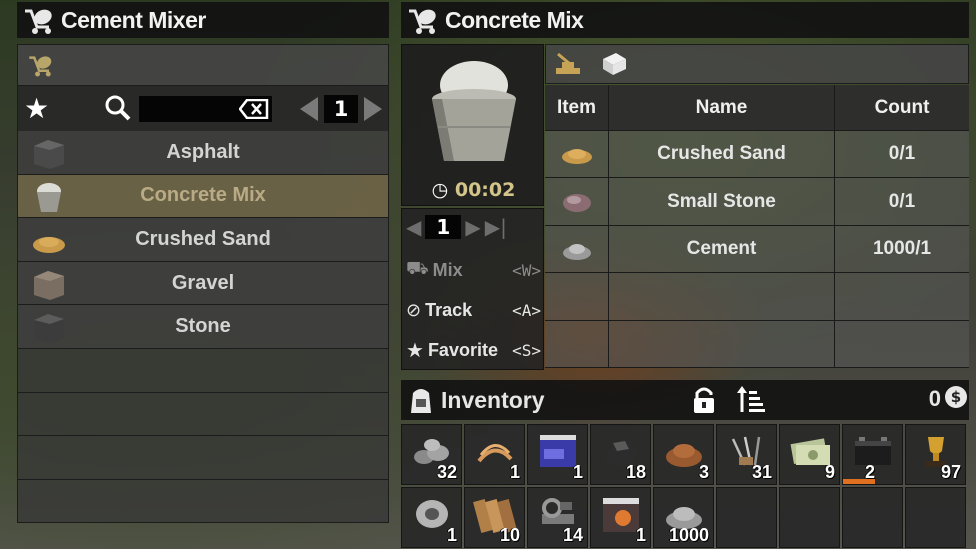 The width and height of the screenshot is (976, 549). What do you see at coordinates (36, 108) in the screenshot?
I see `favorites-star-icon: ★` at bounding box center [36, 108].